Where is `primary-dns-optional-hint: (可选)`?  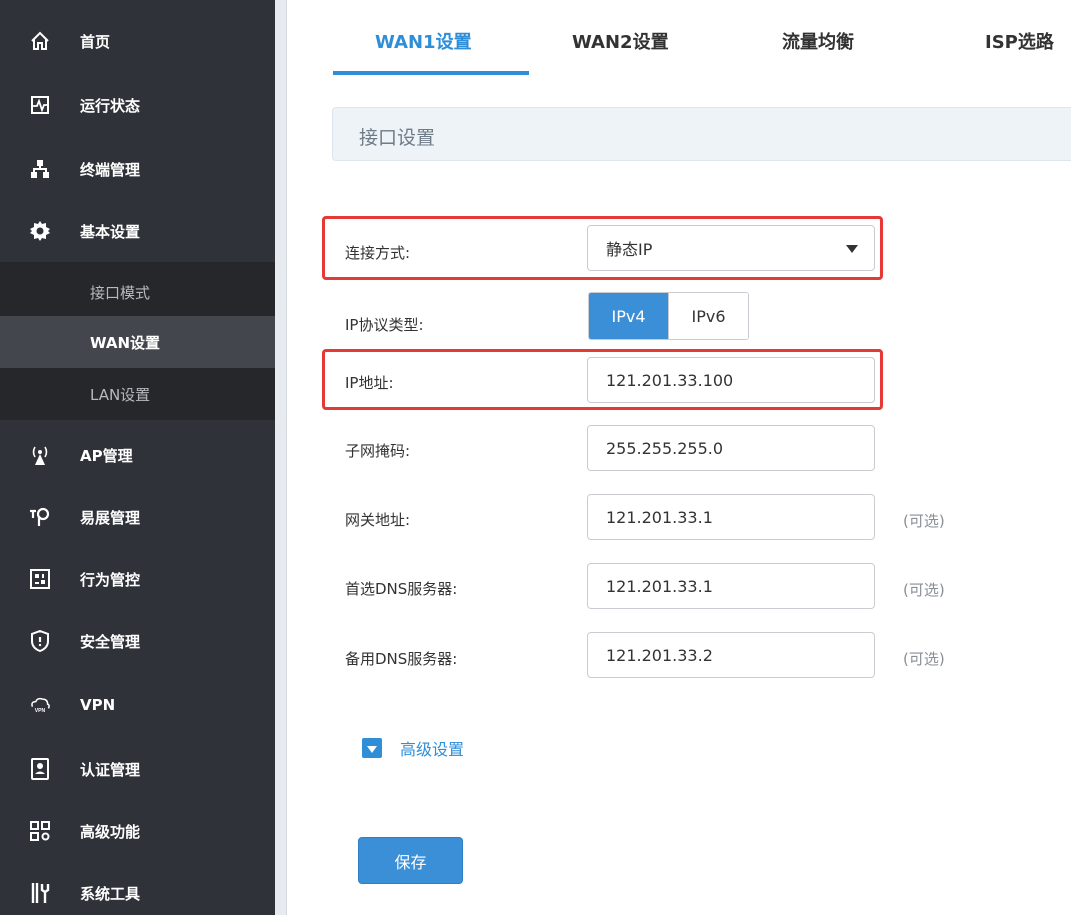 primary-dns-optional-hint: (可选) is located at coordinates (924, 590).